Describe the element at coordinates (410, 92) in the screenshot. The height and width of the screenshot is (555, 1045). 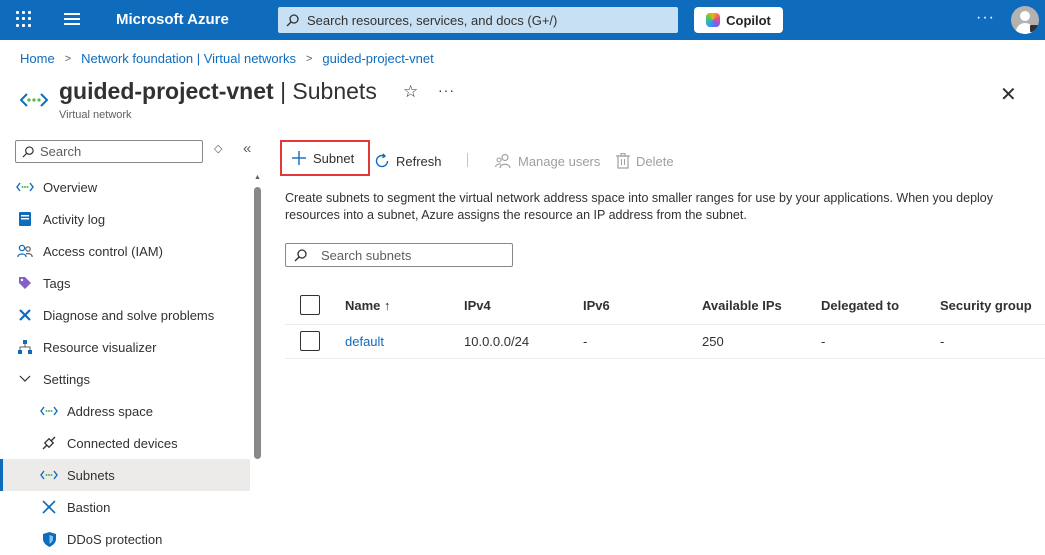
I see `favorite-star-icon: ☆` at that location.